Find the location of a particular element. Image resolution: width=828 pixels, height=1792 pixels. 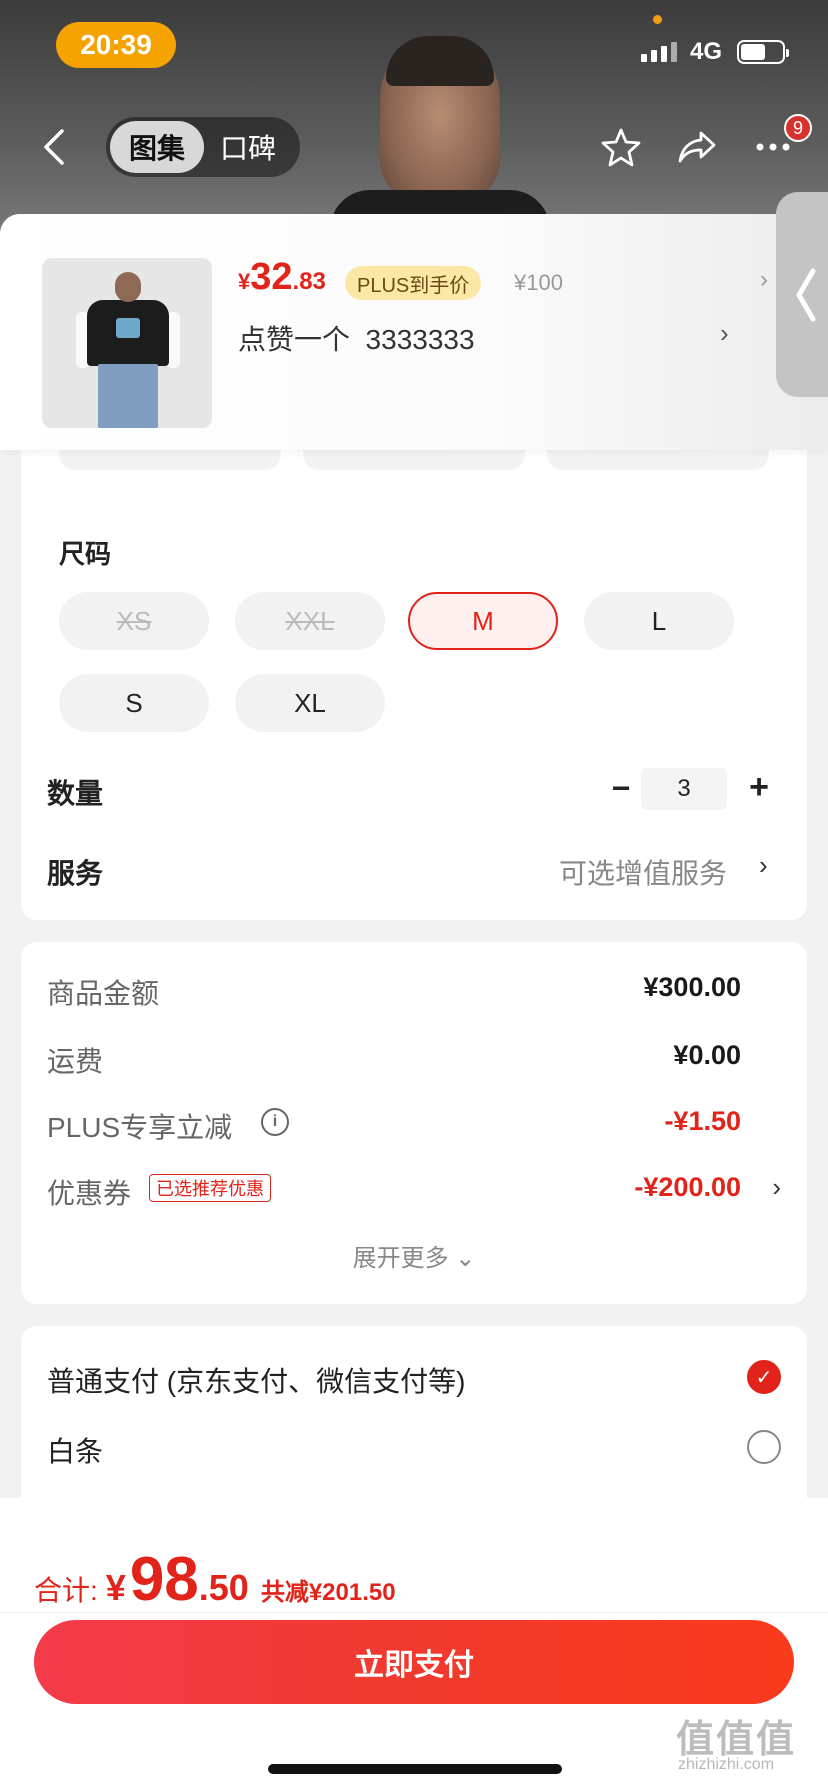

goods-amount-value: ¥300.00 is located at coordinates (692, 987).